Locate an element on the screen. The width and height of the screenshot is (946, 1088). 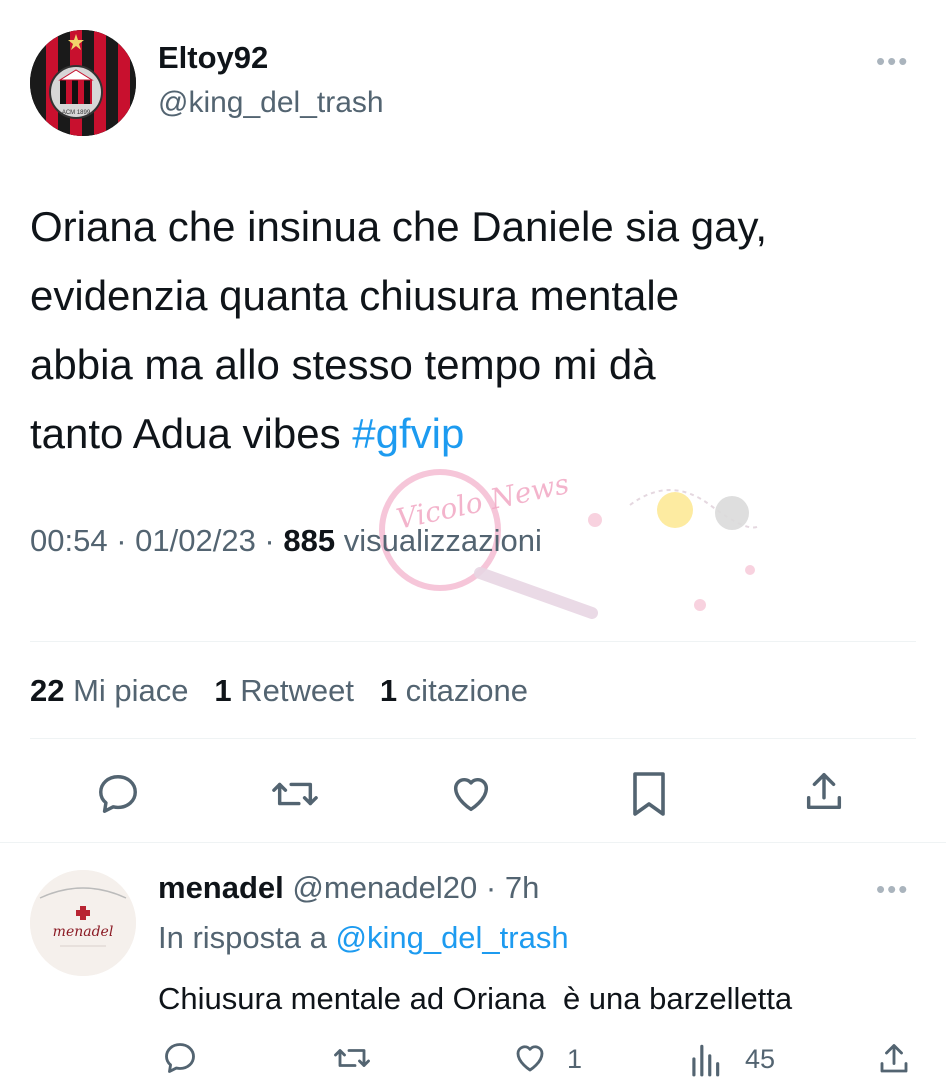
tweet-text-line: Oriana che insinua che Daniele sia gay, is located at coordinates (398, 226).